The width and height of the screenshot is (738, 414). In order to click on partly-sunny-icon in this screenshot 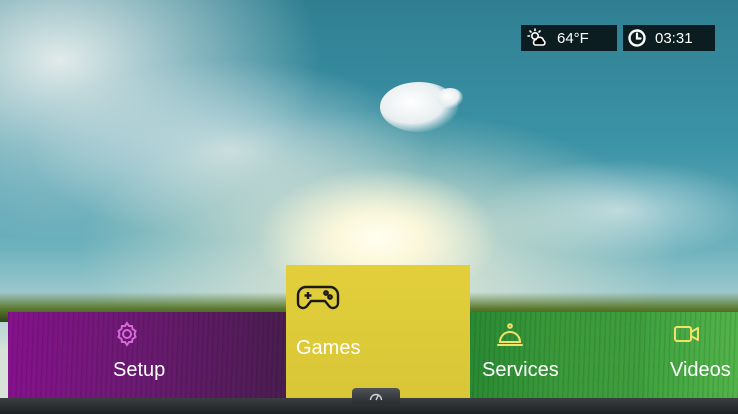, I will do `click(536, 37)`.